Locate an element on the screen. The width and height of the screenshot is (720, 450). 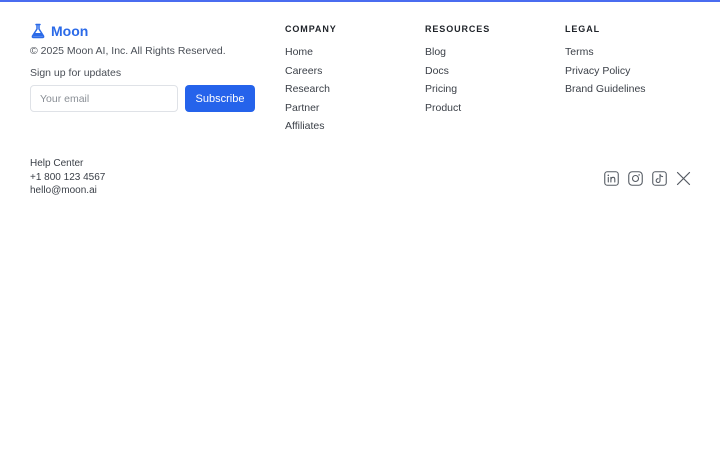
footer-link-docs: Docs is located at coordinates (437, 71).